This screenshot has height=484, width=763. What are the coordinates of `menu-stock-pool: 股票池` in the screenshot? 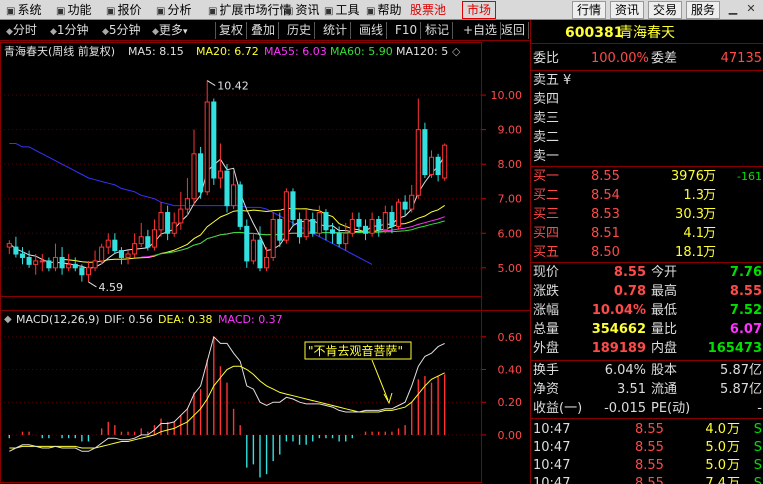 It's located at (428, 10).